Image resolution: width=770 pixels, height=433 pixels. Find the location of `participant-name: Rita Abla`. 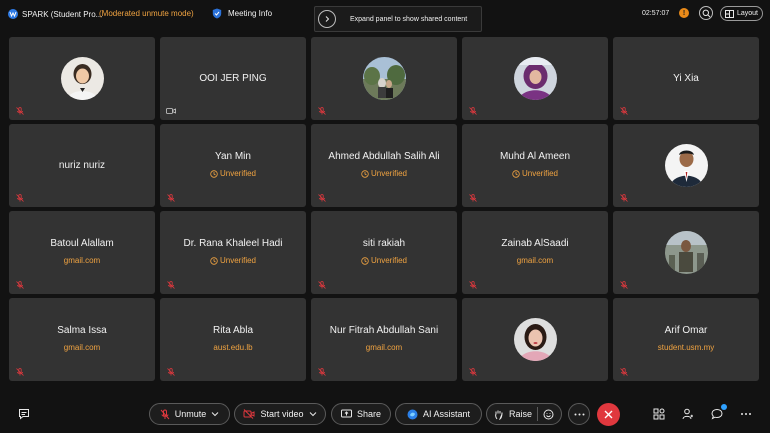

participant-name: Rita Abla is located at coordinates (233, 330).